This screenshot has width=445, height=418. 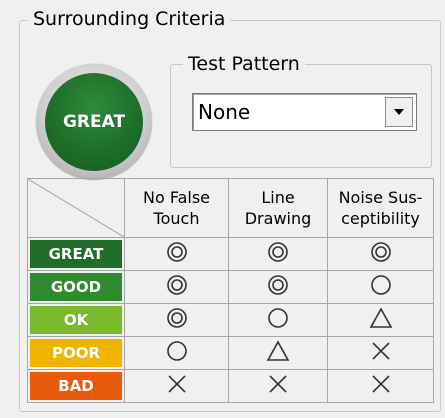 I want to click on table-row: OK, so click(x=230, y=320).